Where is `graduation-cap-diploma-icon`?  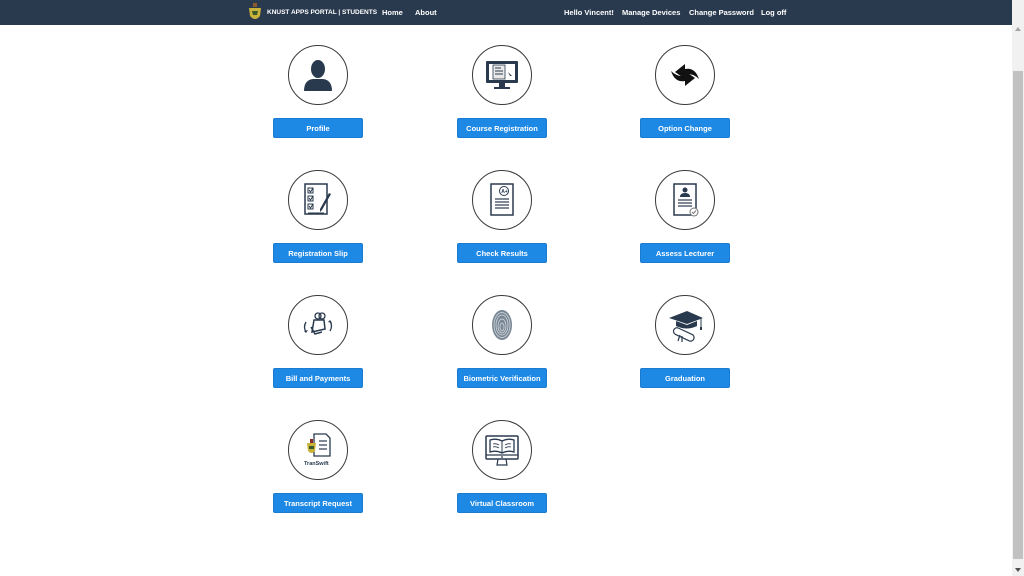
graduation-cap-diploma-icon is located at coordinates (686, 326).